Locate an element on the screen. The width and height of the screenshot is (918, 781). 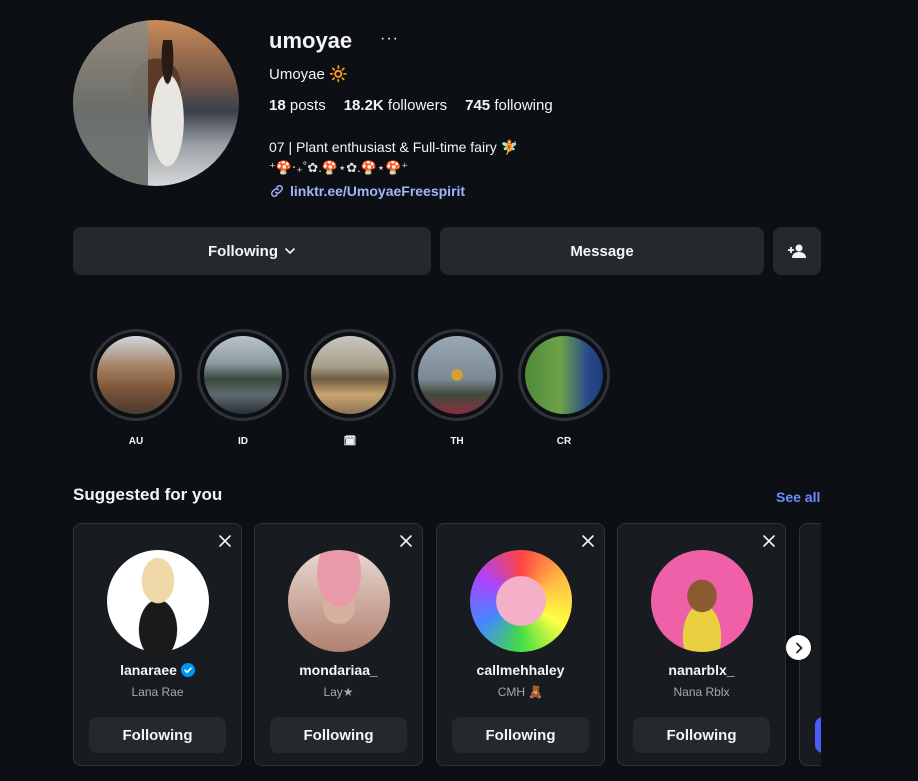
avatar-figure is located at coordinates (167, 112).